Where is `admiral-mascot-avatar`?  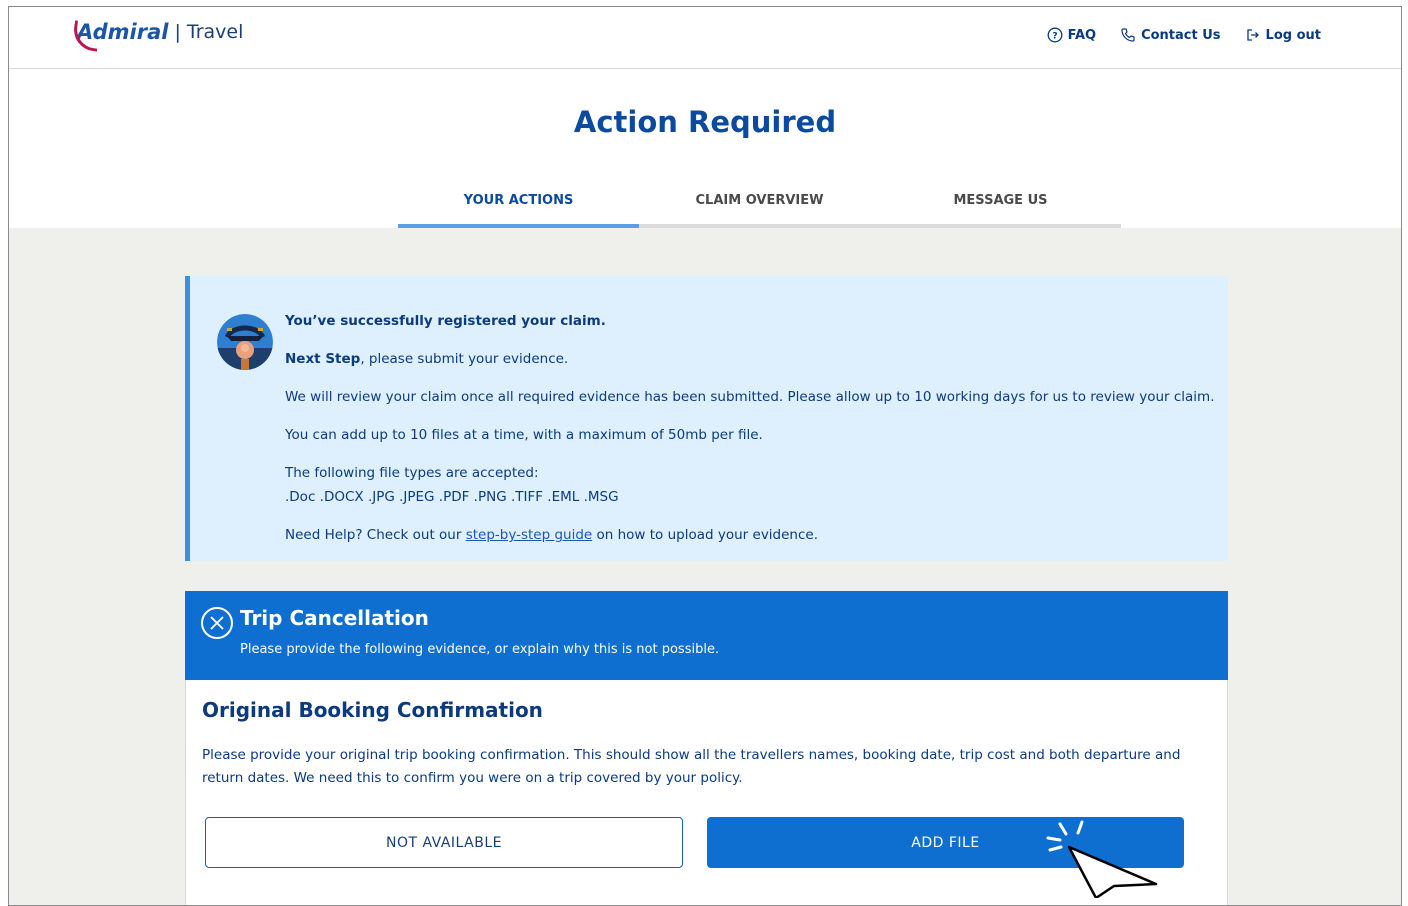
admiral-mascot-avatar is located at coordinates (245, 342).